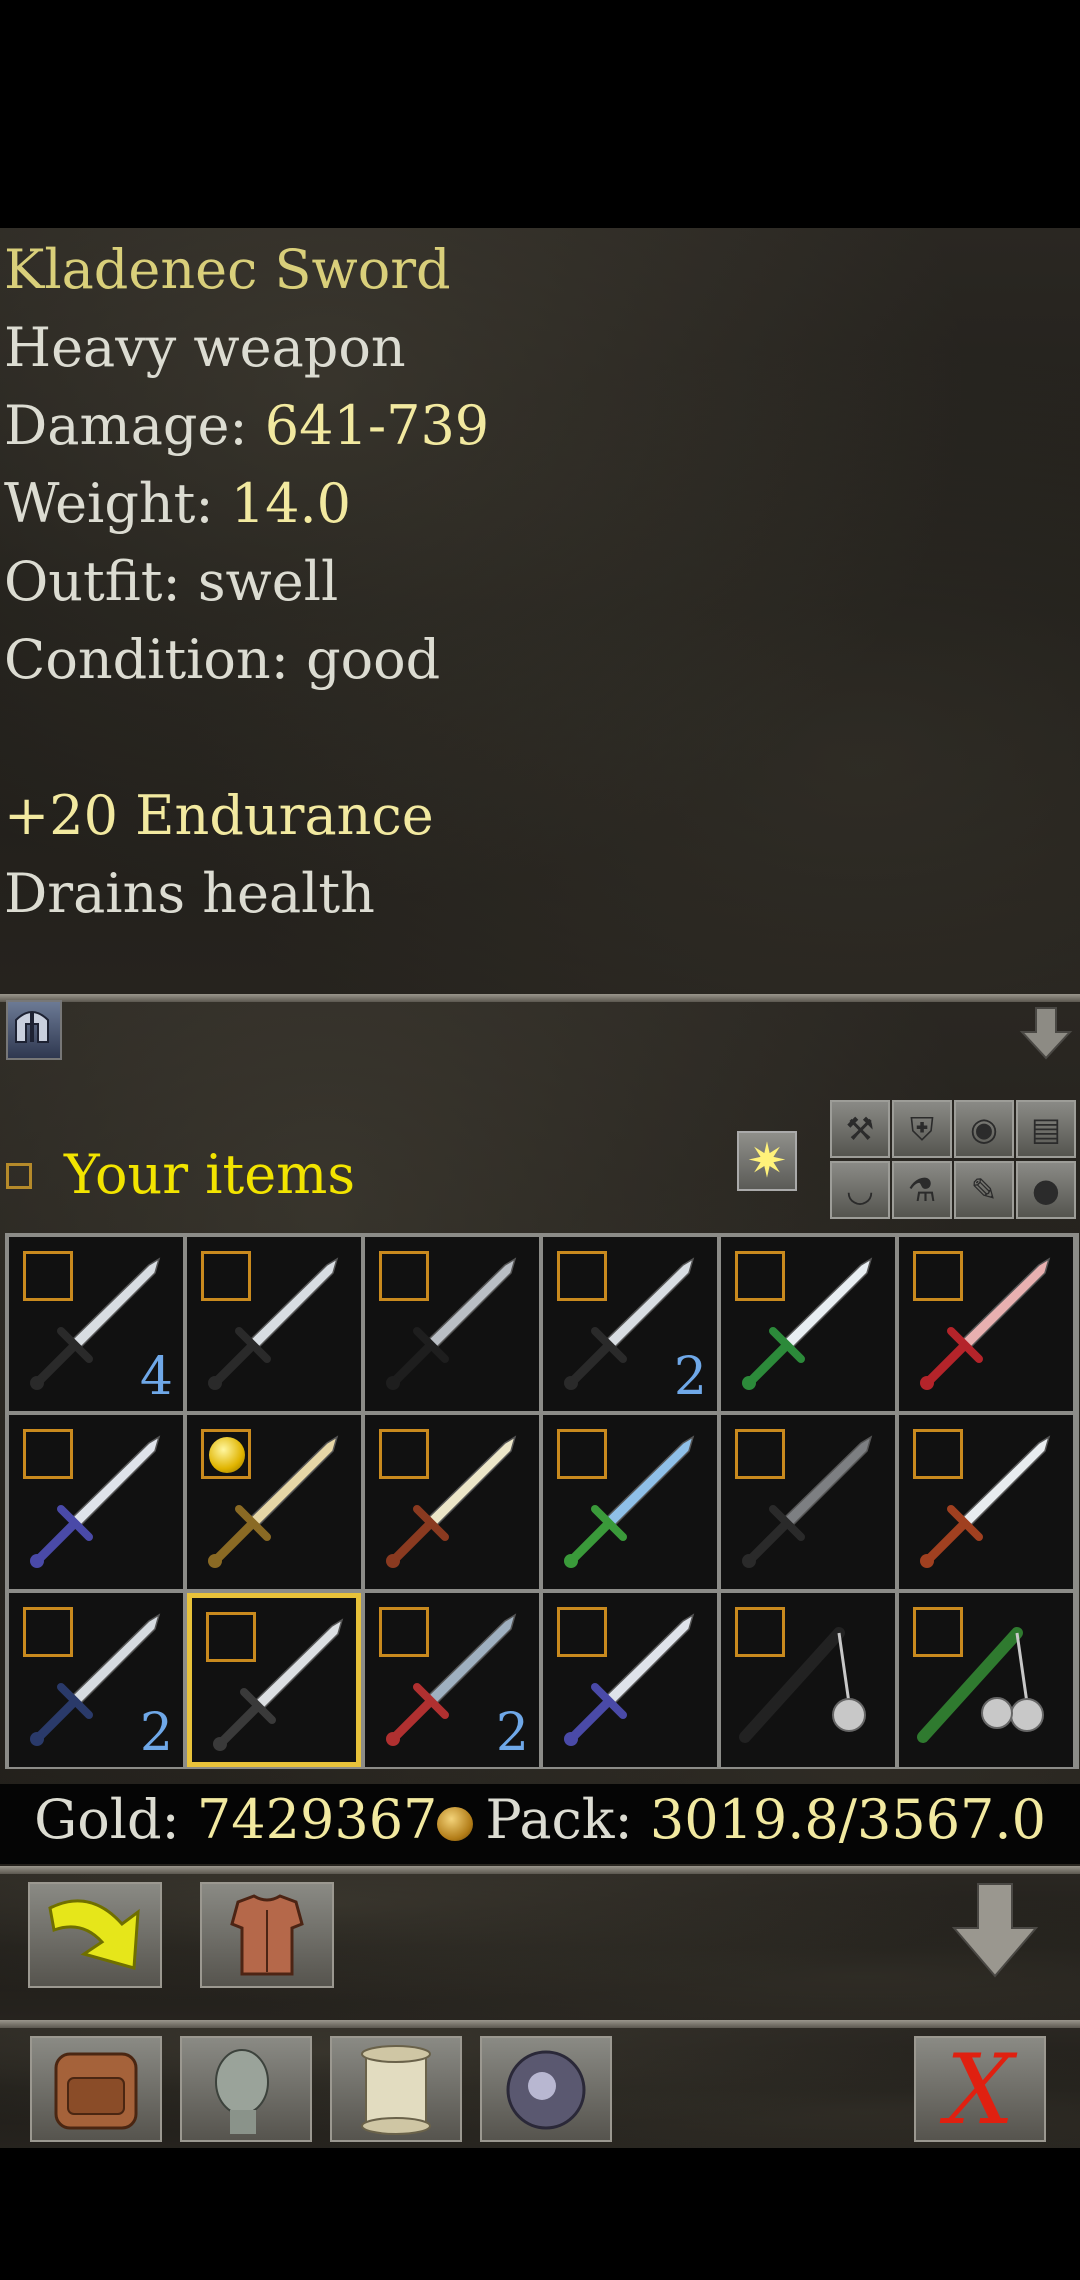  I want to click on double-flail-icon, so click(980, 1685).